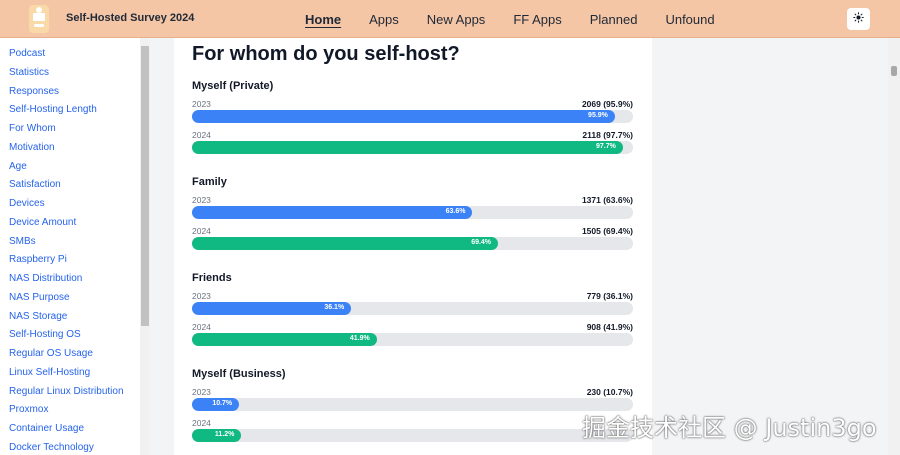  I want to click on count-label: 1371 (63.6%), so click(607, 200).